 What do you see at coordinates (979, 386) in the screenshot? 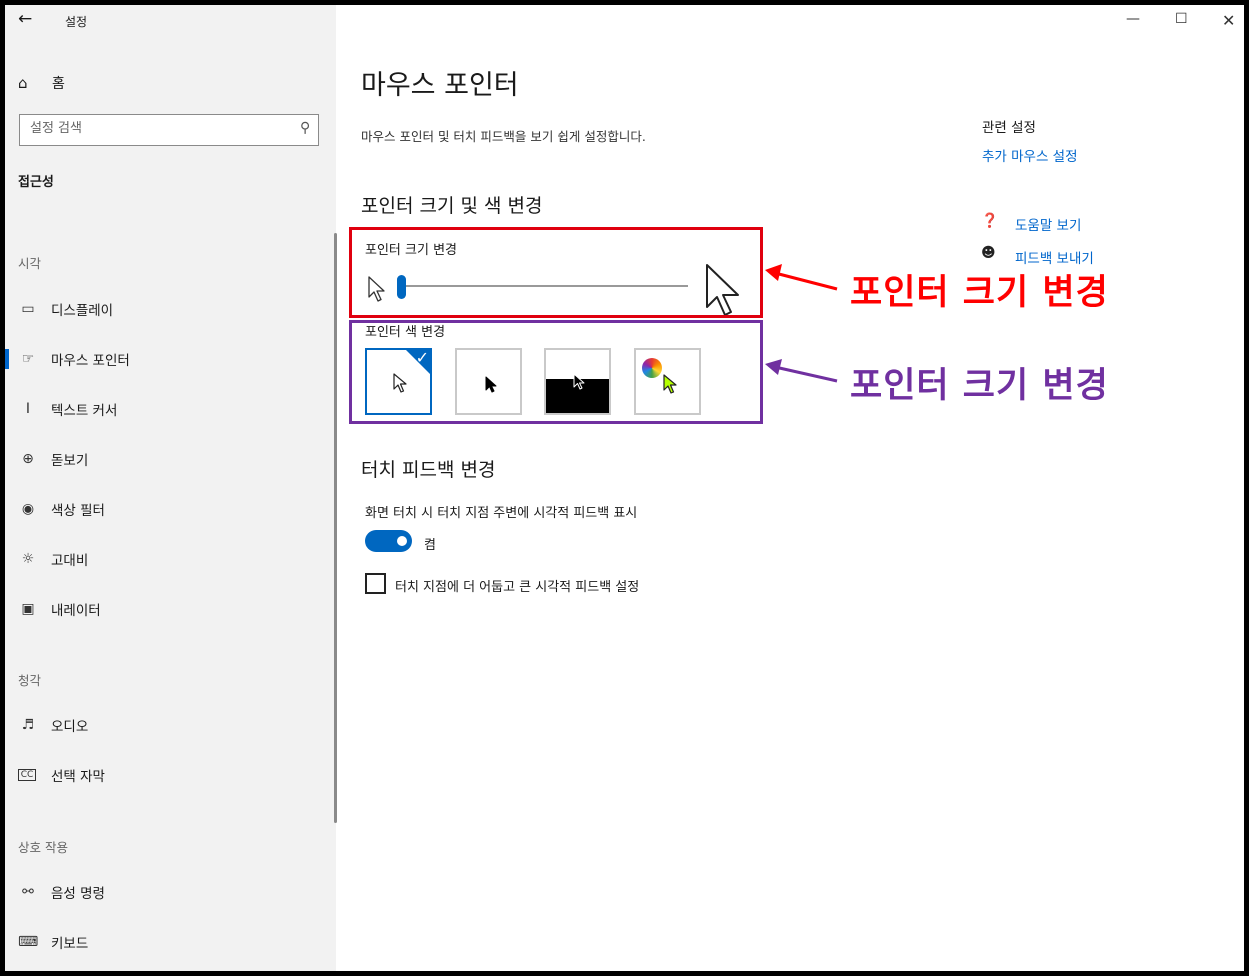
I see `color-callout: 포인터 크기 변경` at bounding box center [979, 386].